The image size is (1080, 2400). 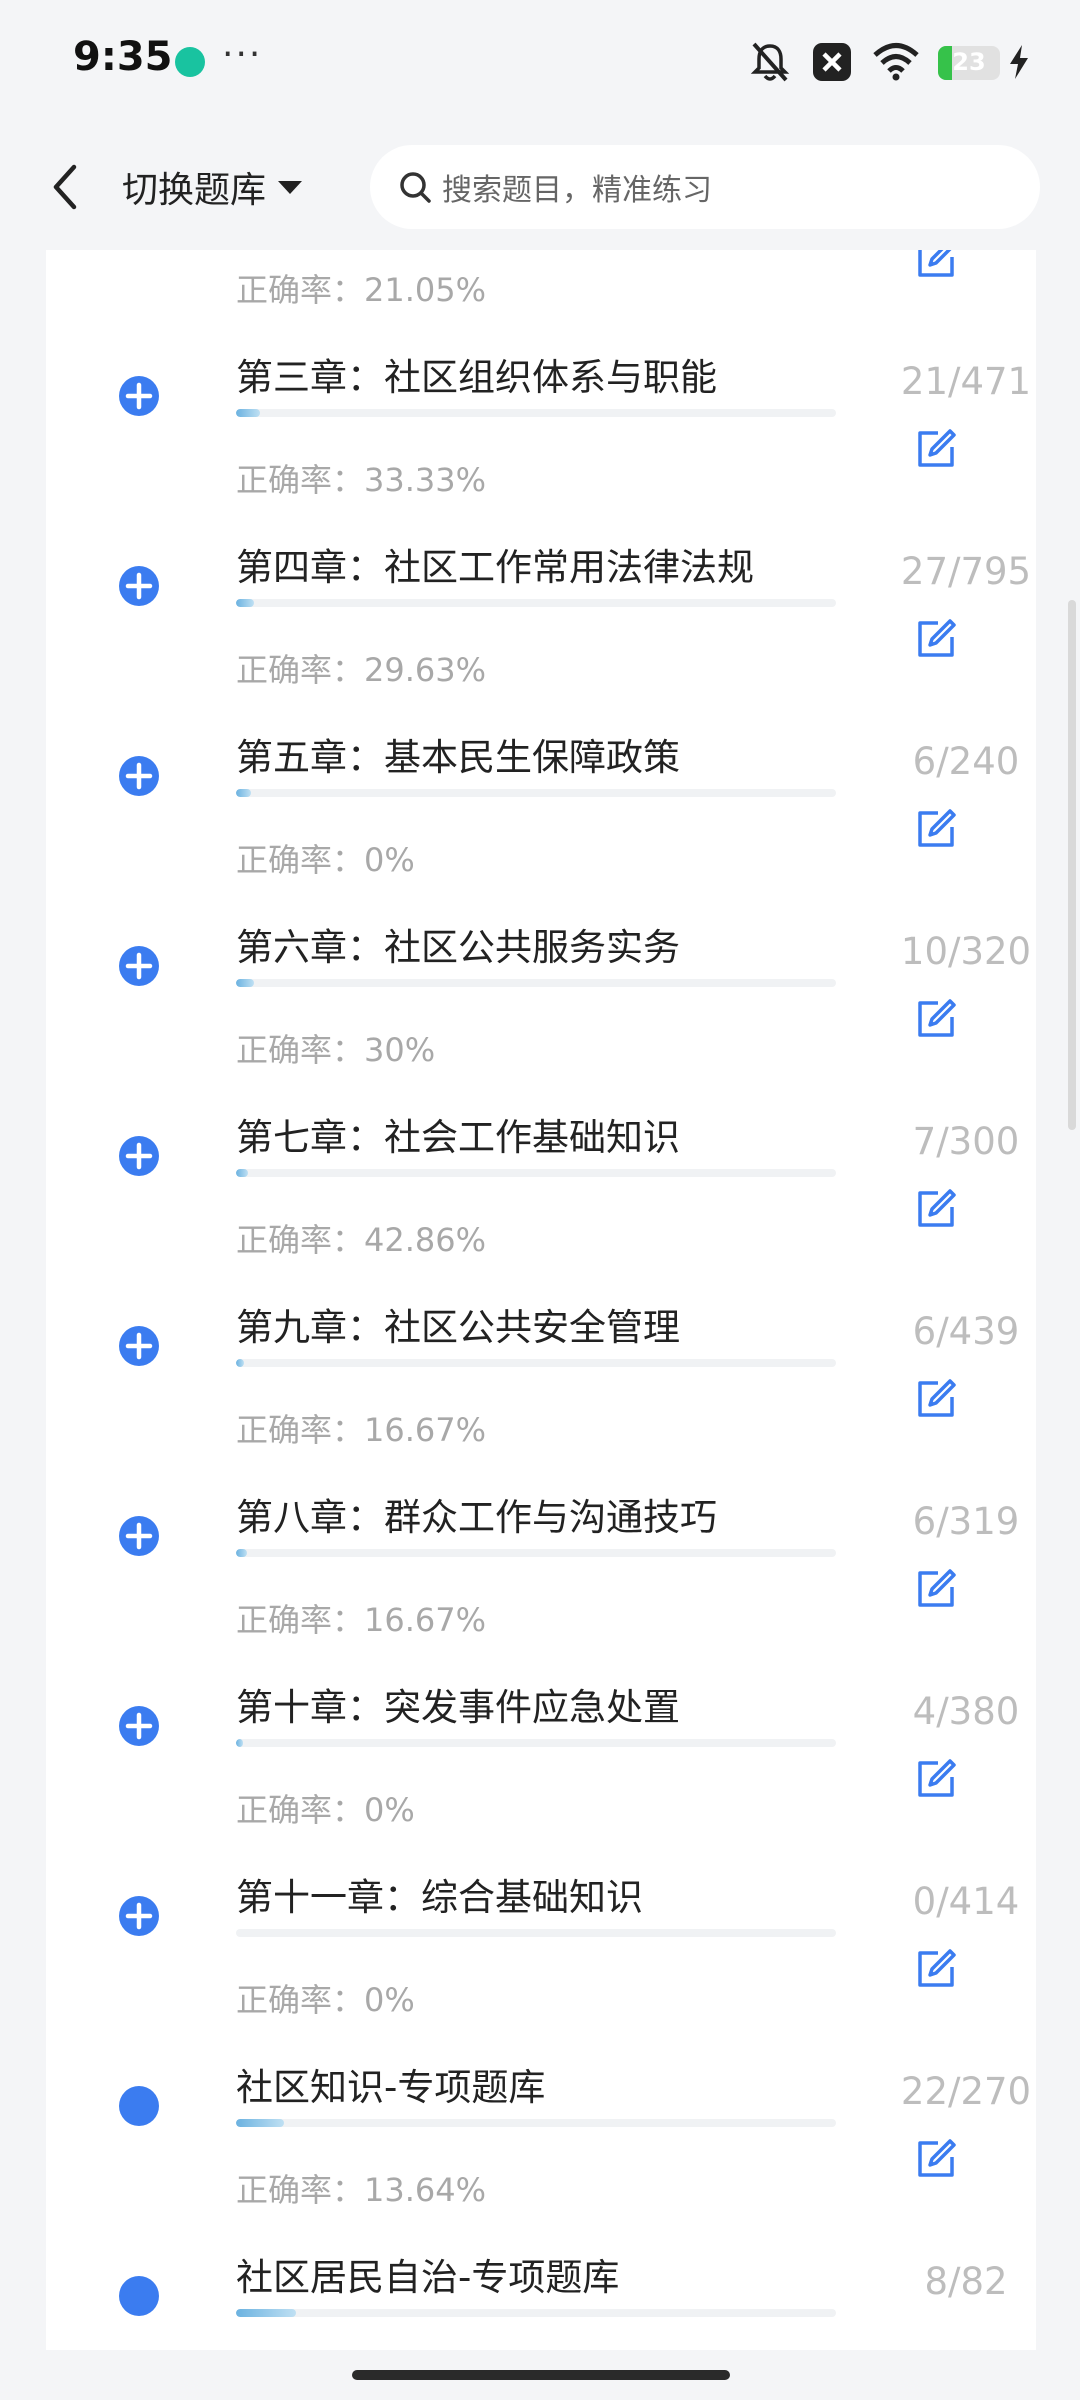 What do you see at coordinates (540, 62) in the screenshot?
I see `status-bar: 9:35 ··· 23` at bounding box center [540, 62].